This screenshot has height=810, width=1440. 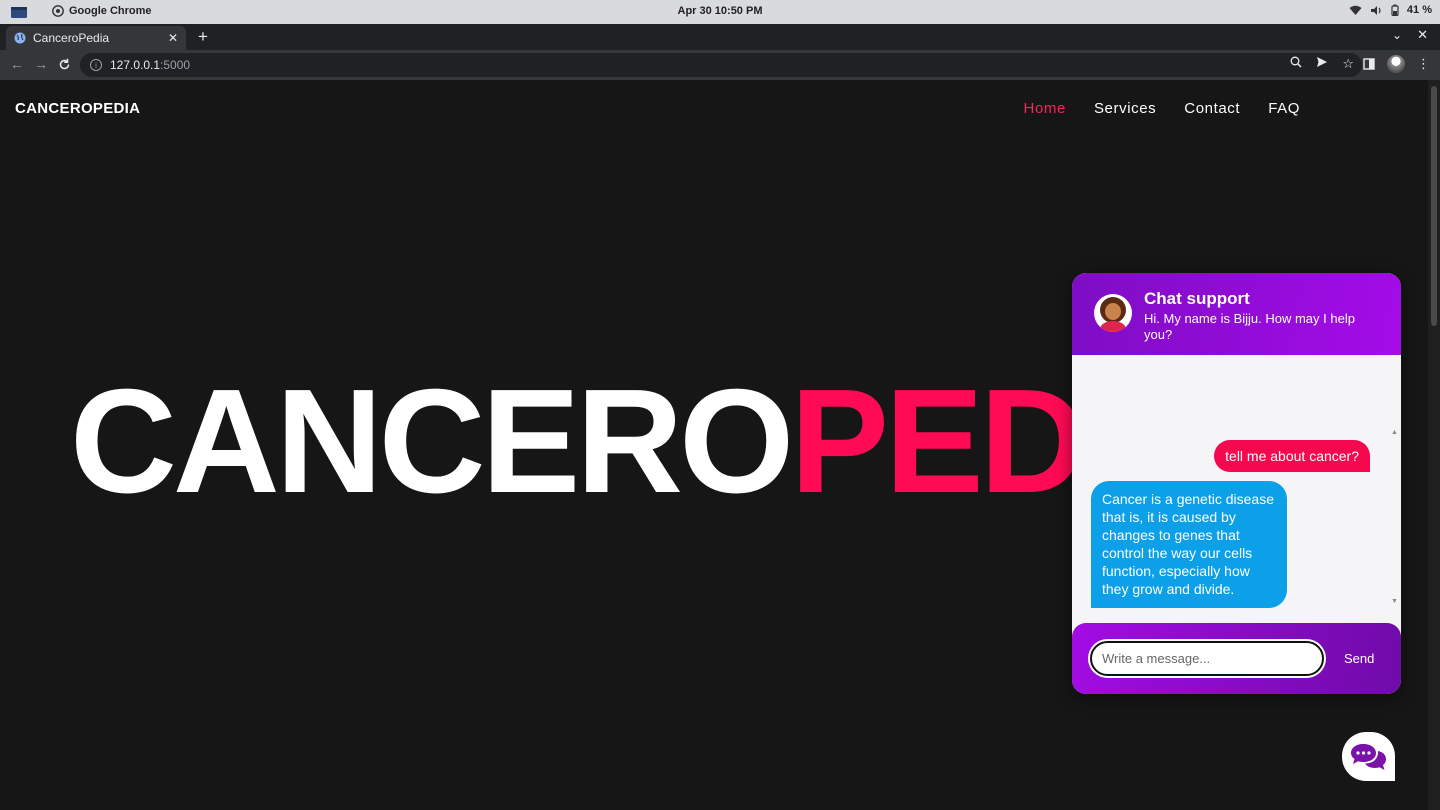 What do you see at coordinates (1394, 517) in the screenshot?
I see `chat-scrollbar: ▲ ▼` at bounding box center [1394, 517].